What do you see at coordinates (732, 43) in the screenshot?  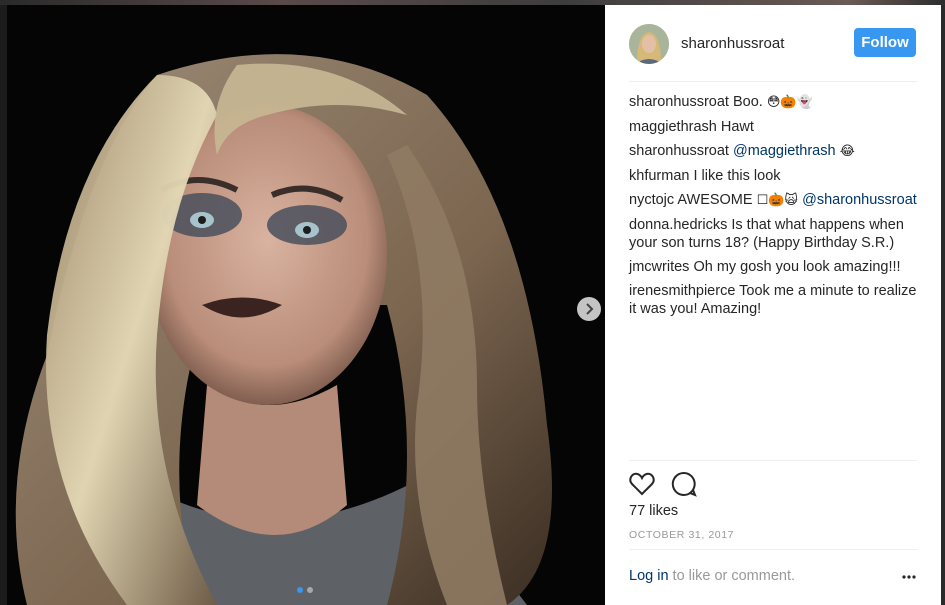 I see `author-username: sharonhussroat` at bounding box center [732, 43].